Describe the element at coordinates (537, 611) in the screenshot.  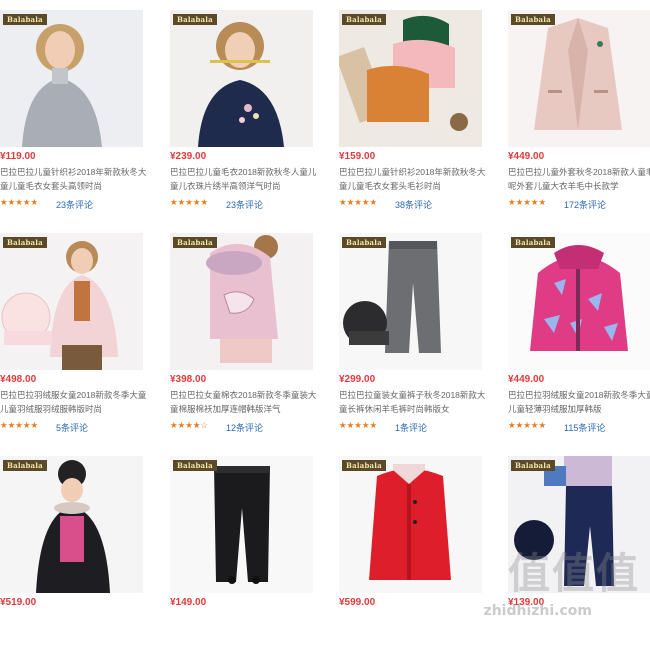
I see `watermark-url: zhidhizhi.com` at that location.